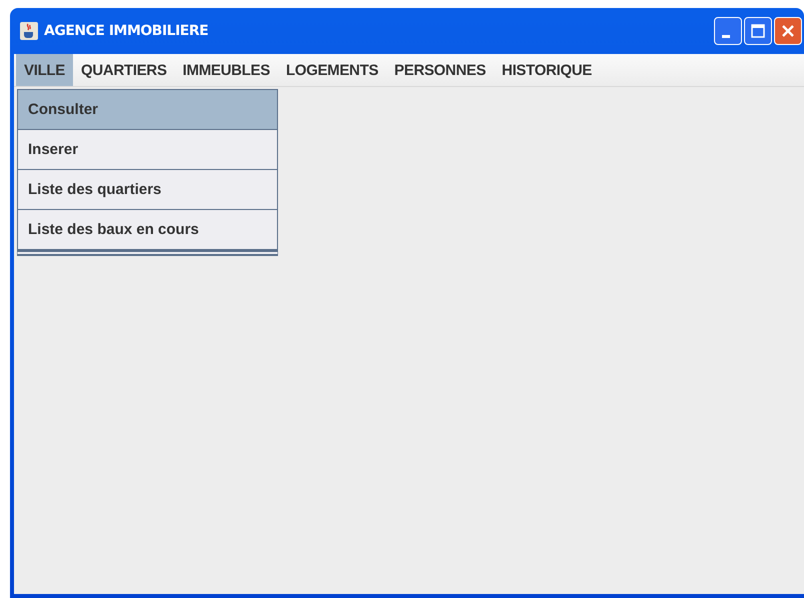  I want to click on menu-item: PERSONNES, so click(440, 70).